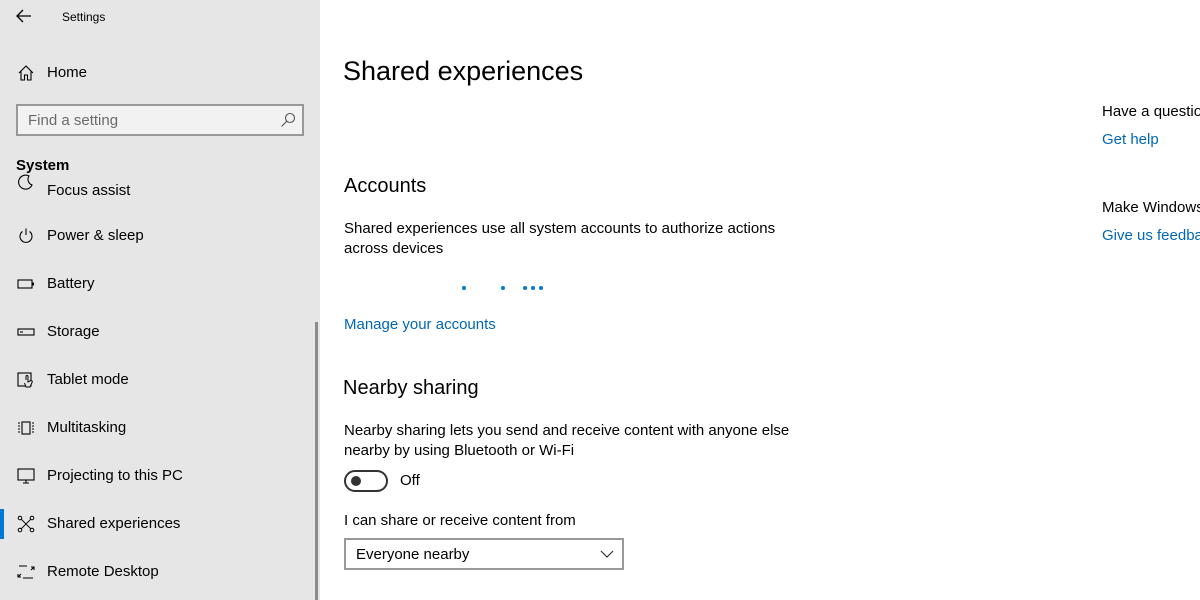 The height and width of the screenshot is (600, 1200). What do you see at coordinates (158, 188) in the screenshot?
I see `sidebar-item-focus-assist: Focus assist` at bounding box center [158, 188].